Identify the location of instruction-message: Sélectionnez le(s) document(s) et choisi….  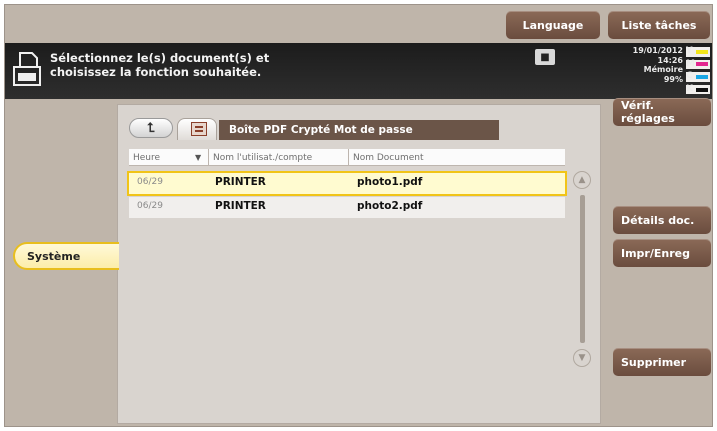
(160, 65).